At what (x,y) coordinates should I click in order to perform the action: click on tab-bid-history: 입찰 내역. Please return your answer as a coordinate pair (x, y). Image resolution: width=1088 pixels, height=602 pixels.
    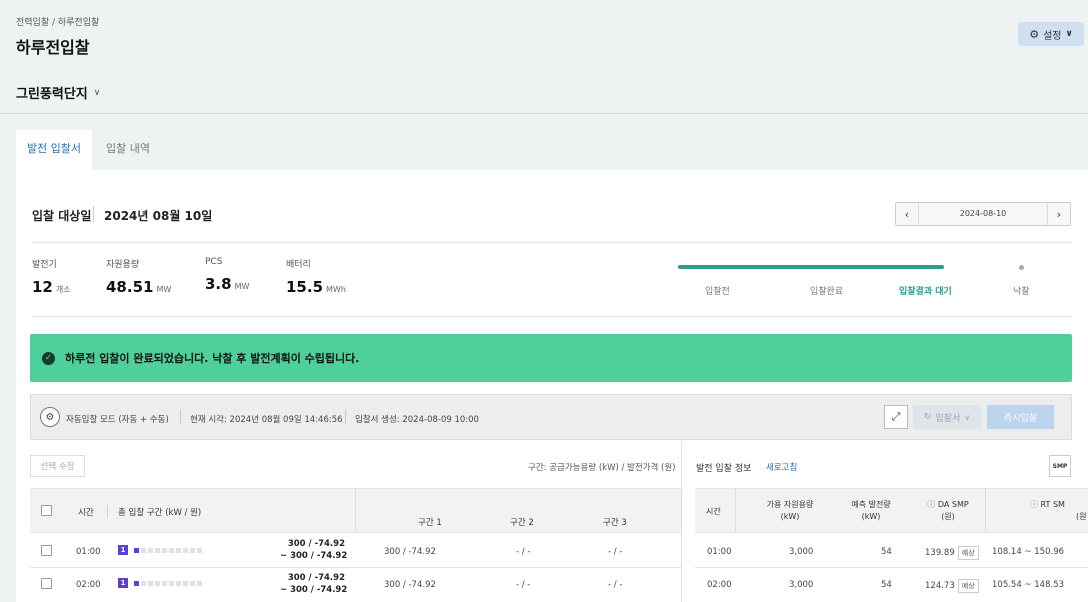
    Looking at the image, I should click on (128, 150).